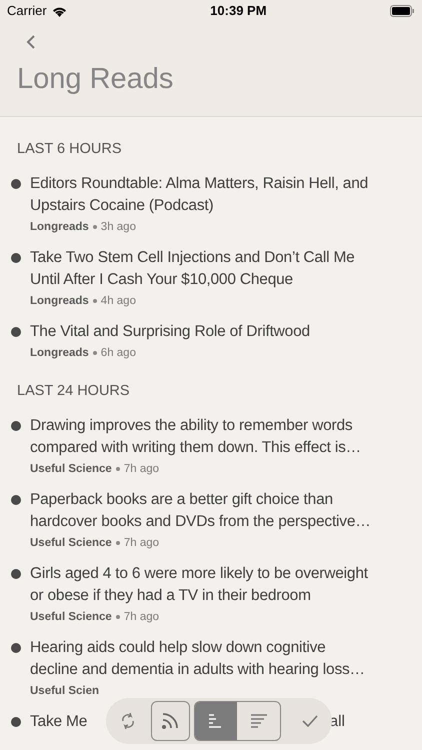 The height and width of the screenshot is (750, 422). Describe the element at coordinates (199, 183) in the screenshot. I see `article-title: Editors Roundtable: Alma Matters, Raisin Hell, and` at that location.